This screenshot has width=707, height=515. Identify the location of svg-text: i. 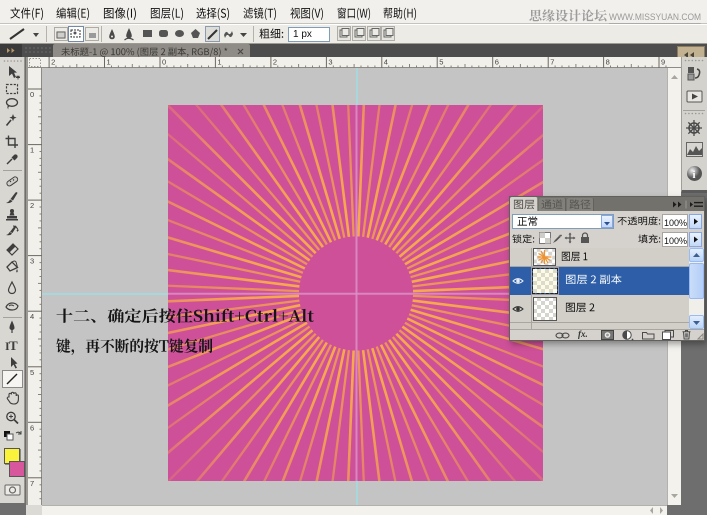
(694, 175).